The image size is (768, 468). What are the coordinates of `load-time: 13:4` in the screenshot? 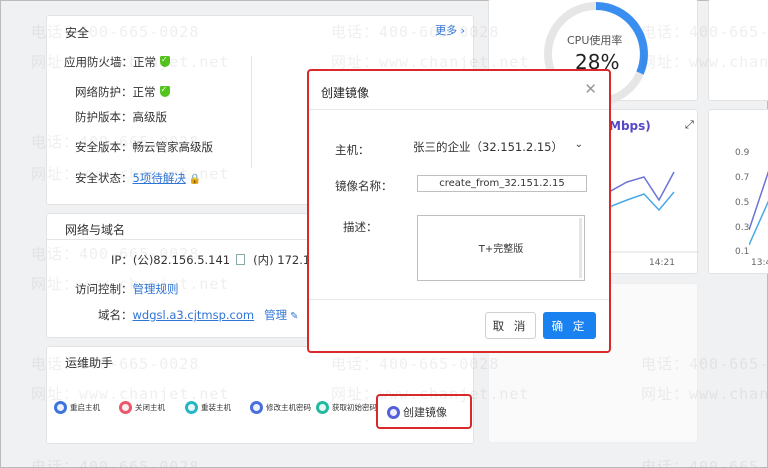 It's located at (759, 263).